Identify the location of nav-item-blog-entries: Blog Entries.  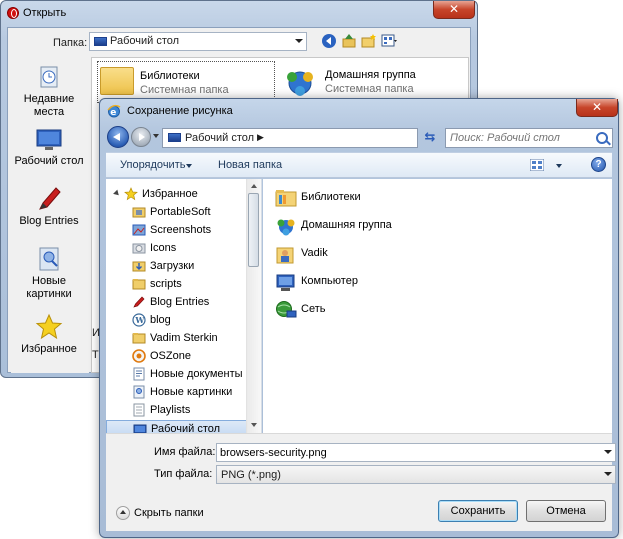
(179, 302).